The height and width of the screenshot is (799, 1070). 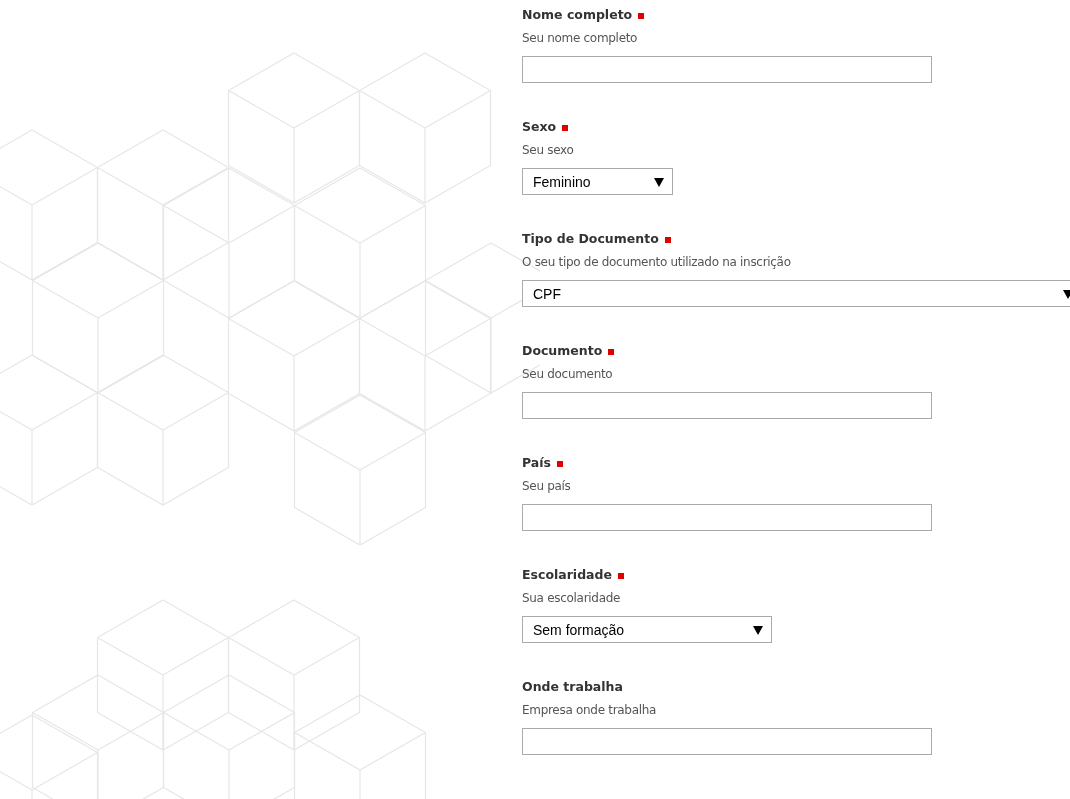 What do you see at coordinates (568, 374) in the screenshot?
I see `field-hint: Seu documento` at bounding box center [568, 374].